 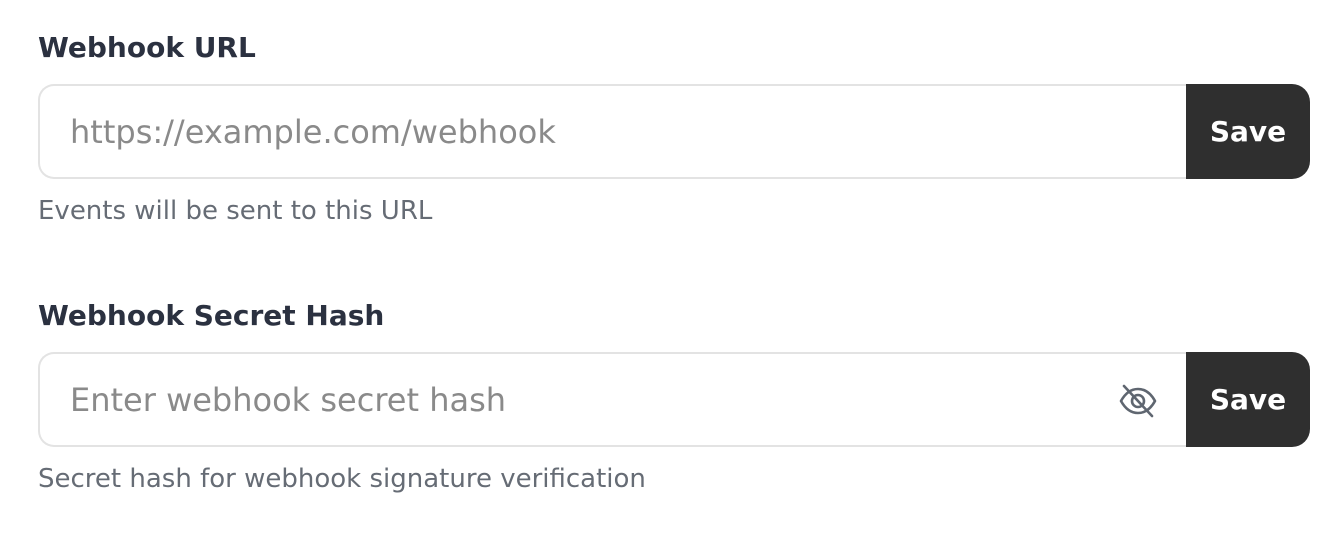 What do you see at coordinates (1248, 399) in the screenshot?
I see `save-webhook-secret-button: Save` at bounding box center [1248, 399].